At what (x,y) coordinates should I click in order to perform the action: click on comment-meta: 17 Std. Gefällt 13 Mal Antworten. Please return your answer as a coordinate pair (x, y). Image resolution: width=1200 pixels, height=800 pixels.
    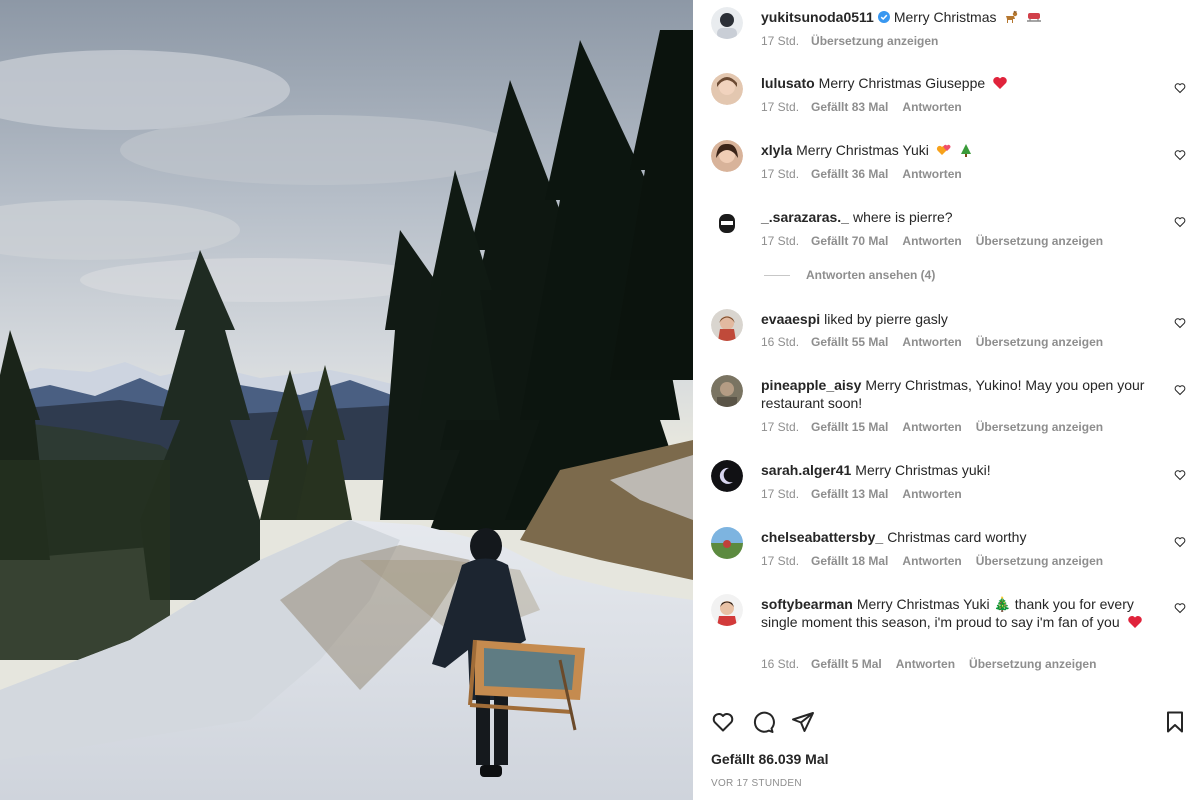
    Looking at the image, I should click on (861, 494).